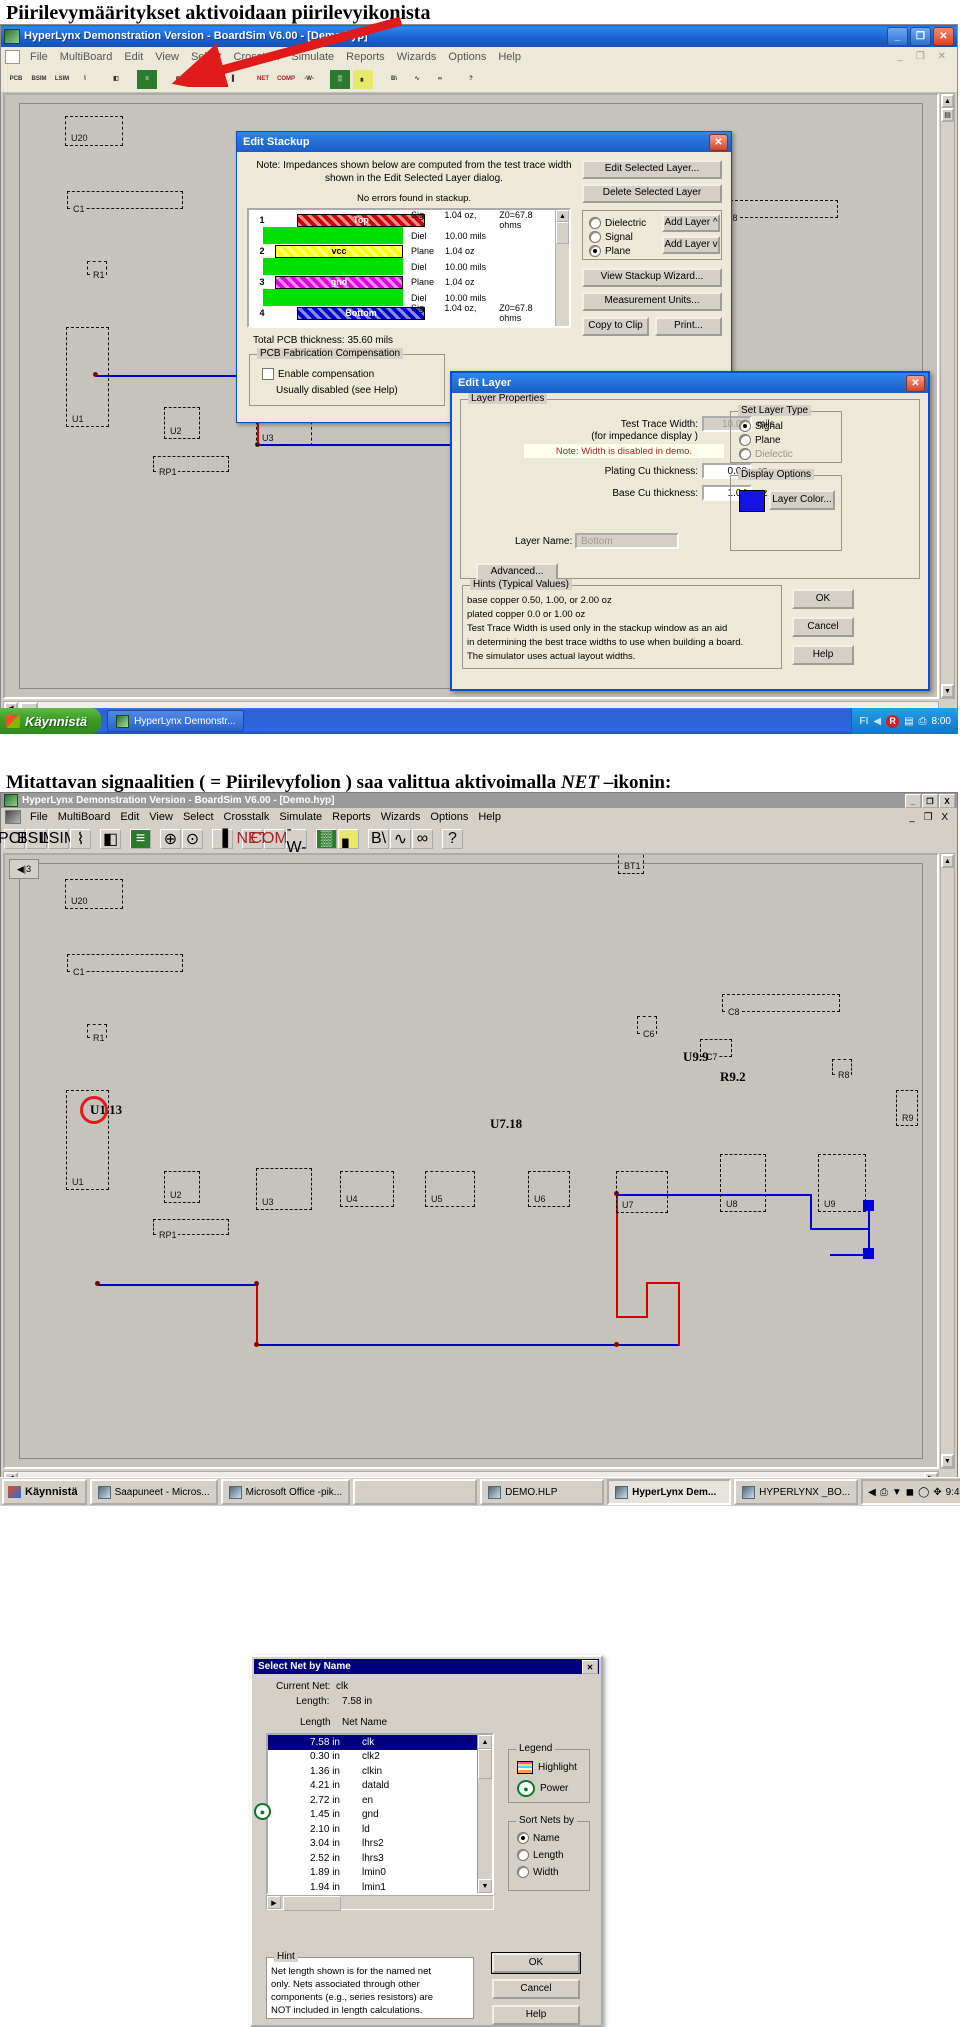 This screenshot has height=2027, width=960. I want to click on stackup-layer-row: 4 Bottom Sig 1.04 oz, Z0=67.8 ohms, so click(402, 313).